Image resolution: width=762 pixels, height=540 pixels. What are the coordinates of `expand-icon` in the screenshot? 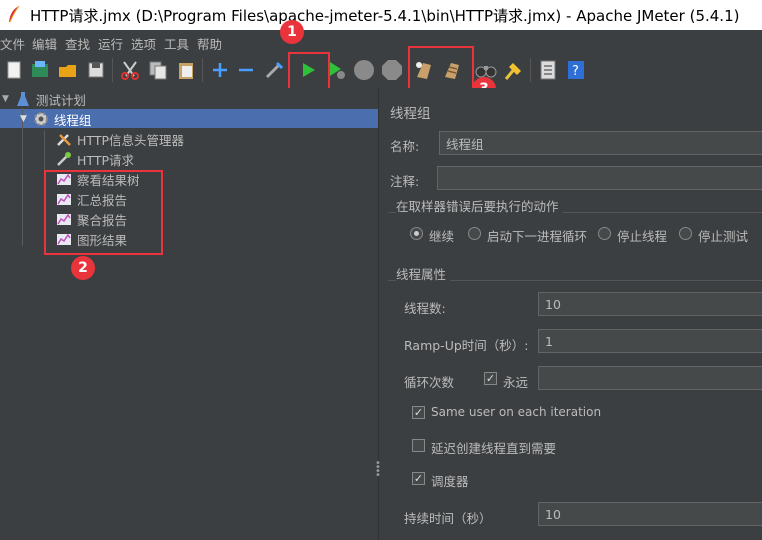 It's located at (220, 70).